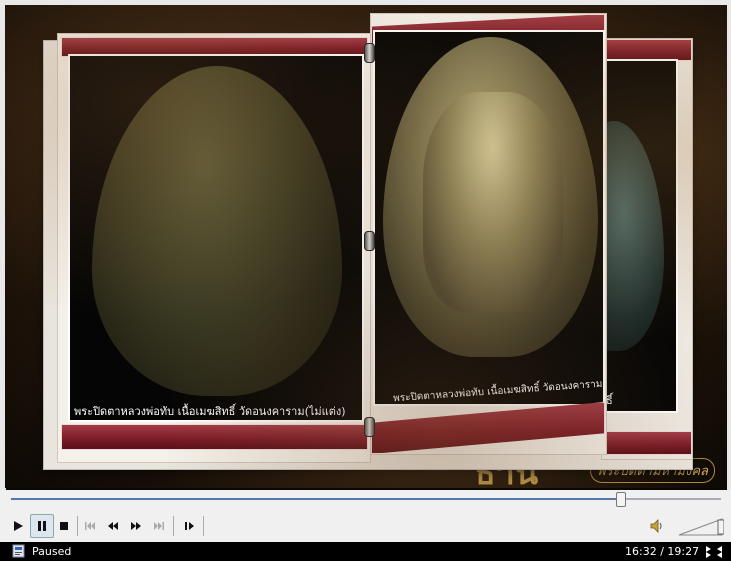 Image resolution: width=731 pixels, height=561 pixels. I want to click on far-page-top-band, so click(647, 50).